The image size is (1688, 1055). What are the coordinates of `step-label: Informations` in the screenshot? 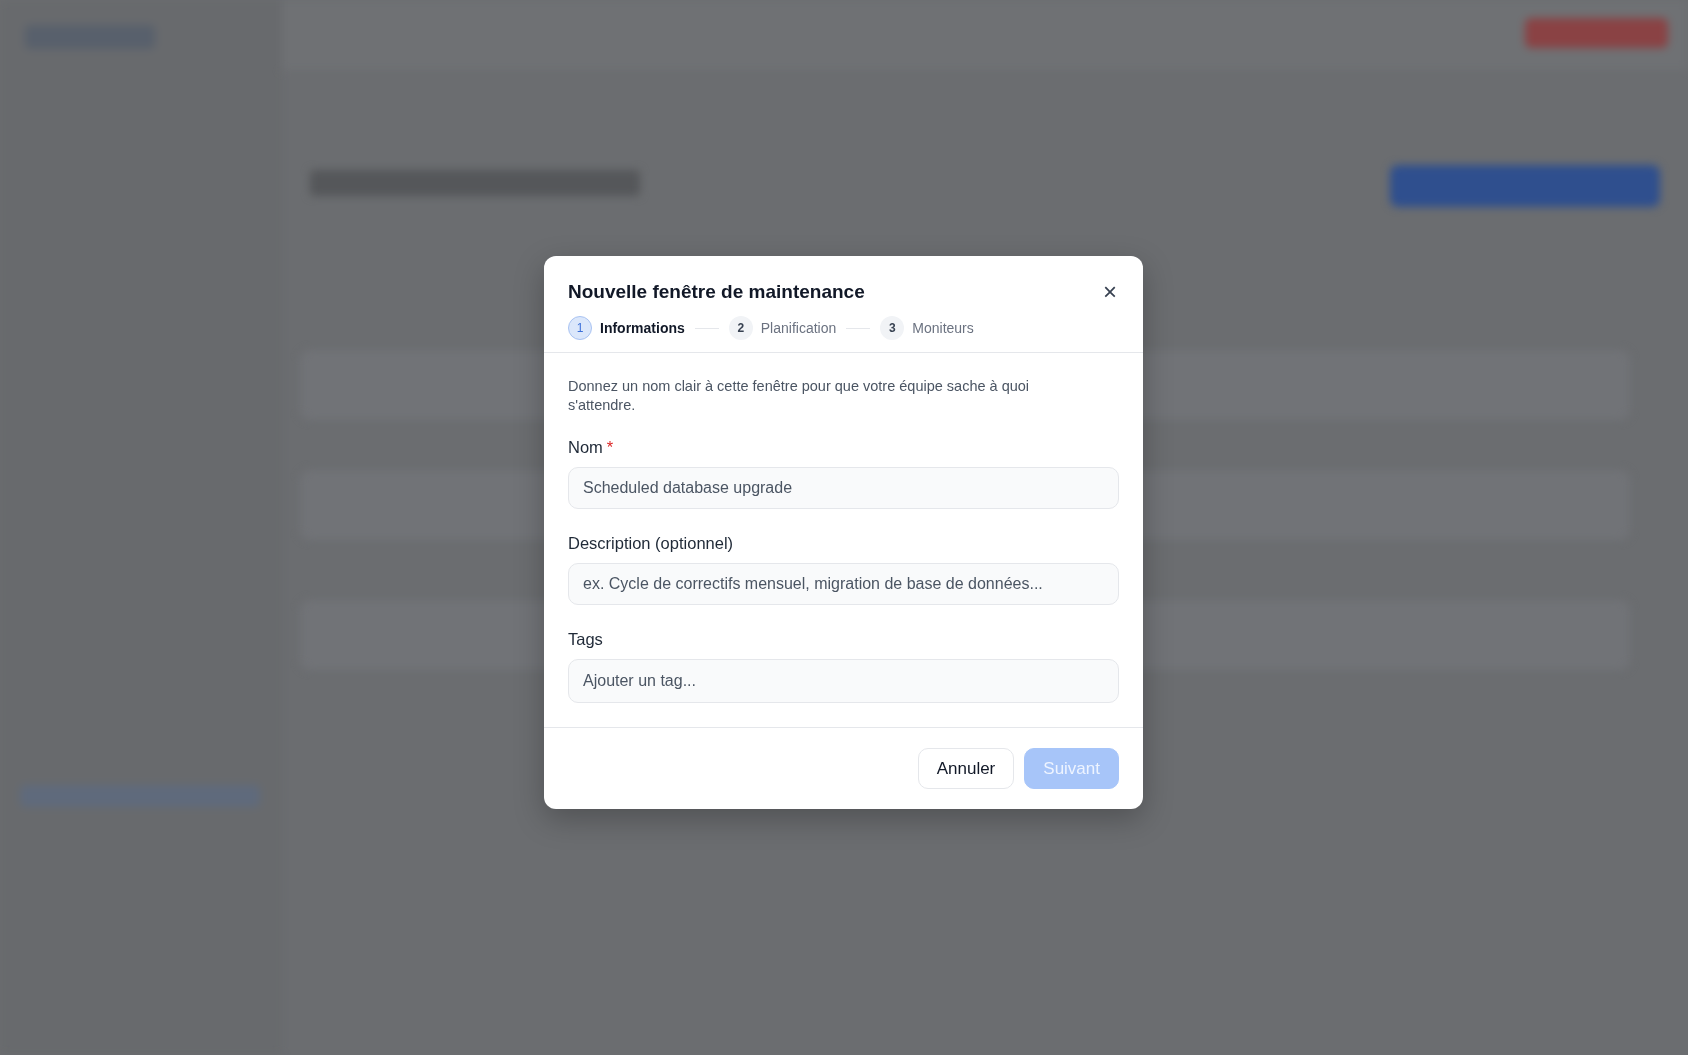 It's located at (642, 328).